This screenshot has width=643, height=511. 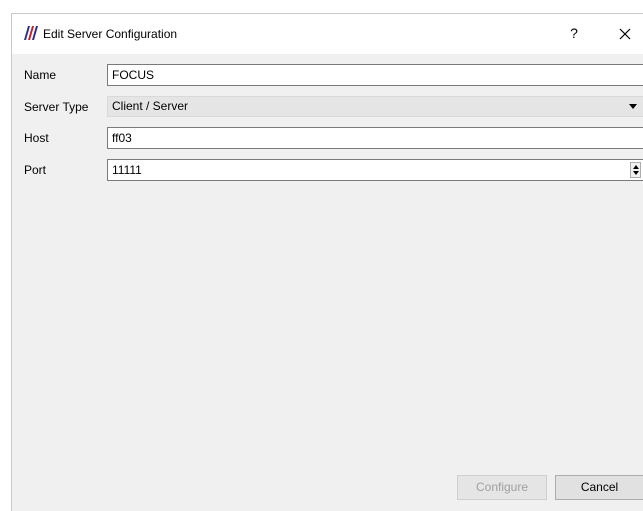 I want to click on dialog-title: Edit Server Configuration, so click(x=110, y=34).